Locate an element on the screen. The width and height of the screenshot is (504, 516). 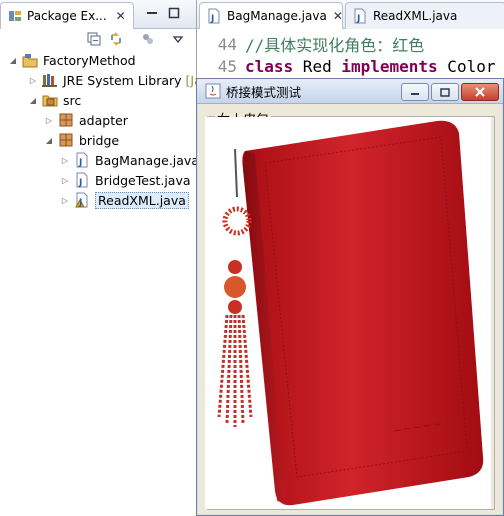
close-icon is located at coordinates (480, 92).